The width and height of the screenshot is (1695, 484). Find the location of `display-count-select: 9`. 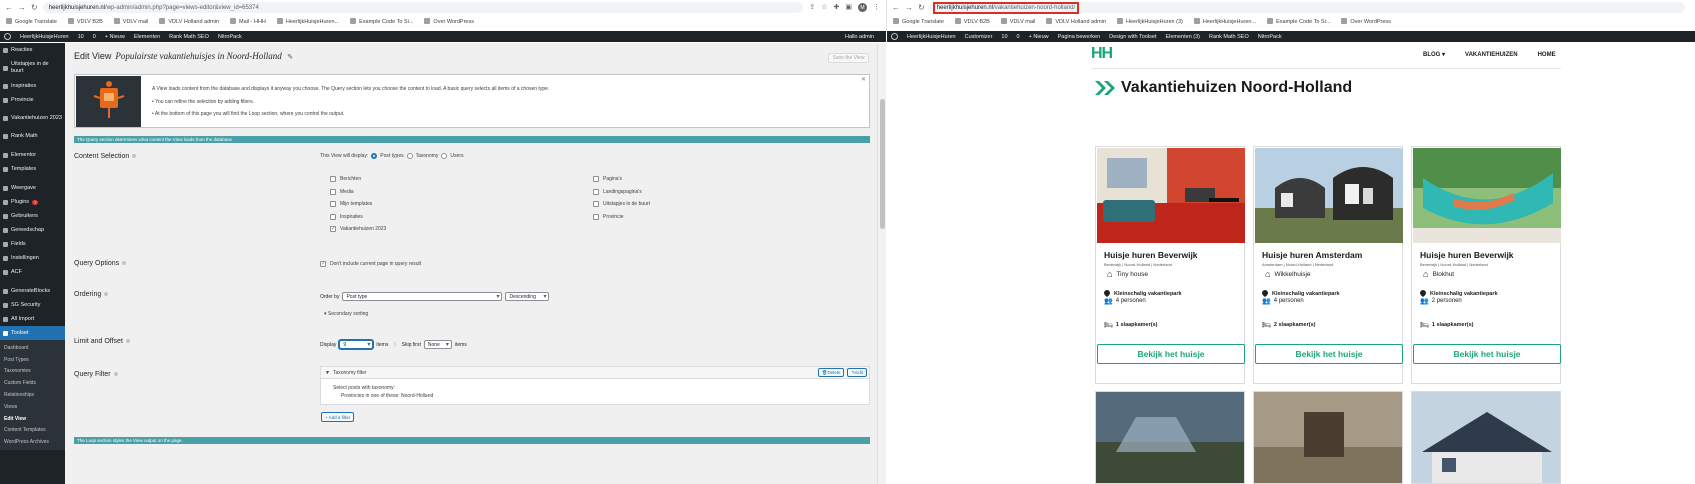

display-count-select: 9 is located at coordinates (356, 344).